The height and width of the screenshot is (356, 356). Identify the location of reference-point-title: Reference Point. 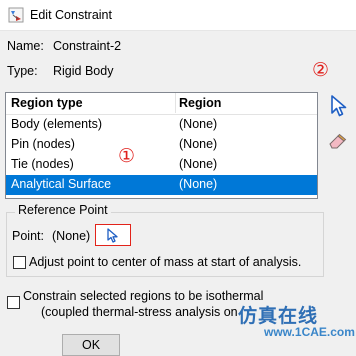
(63, 210).